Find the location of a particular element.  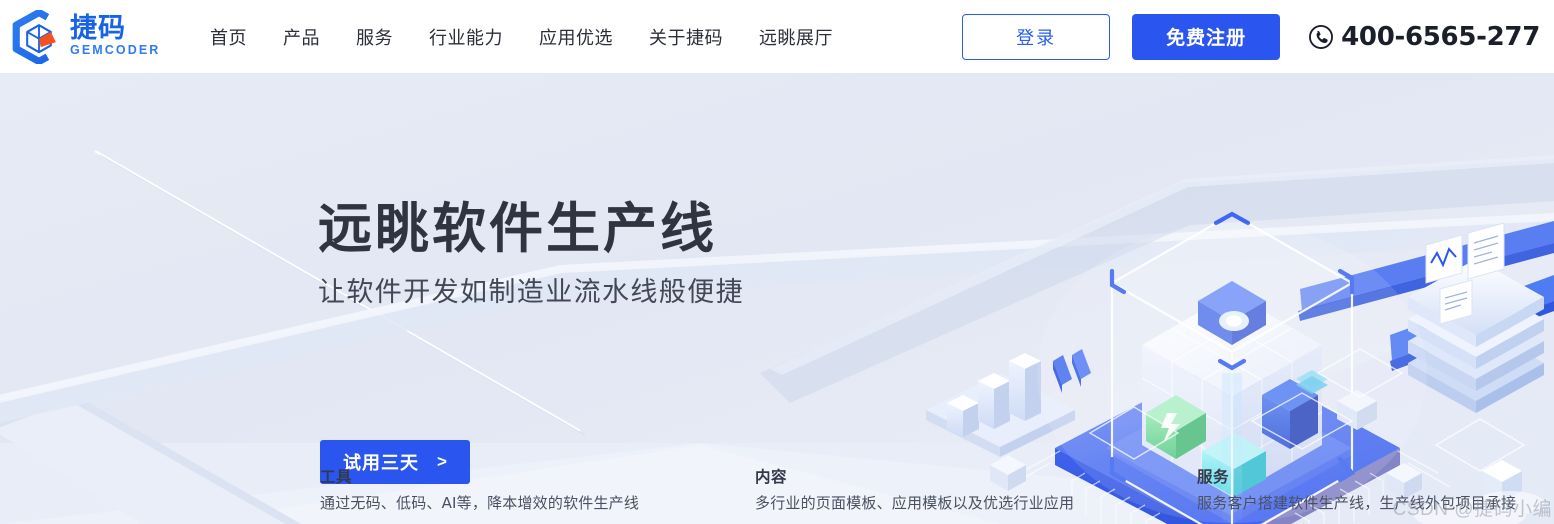

phone-icon is located at coordinates (1321, 36).